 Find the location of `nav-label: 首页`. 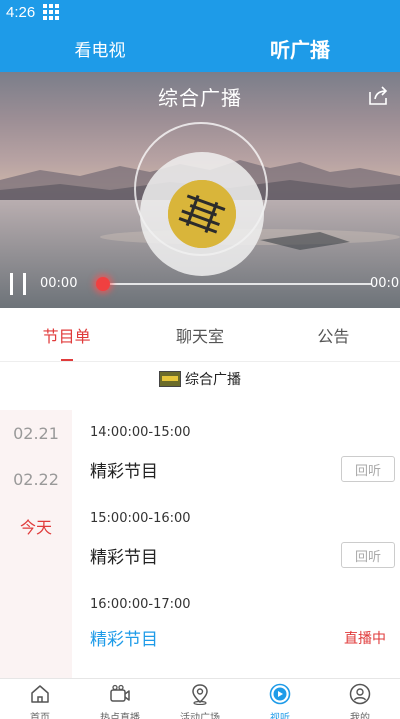

nav-label: 首页 is located at coordinates (40, 716).